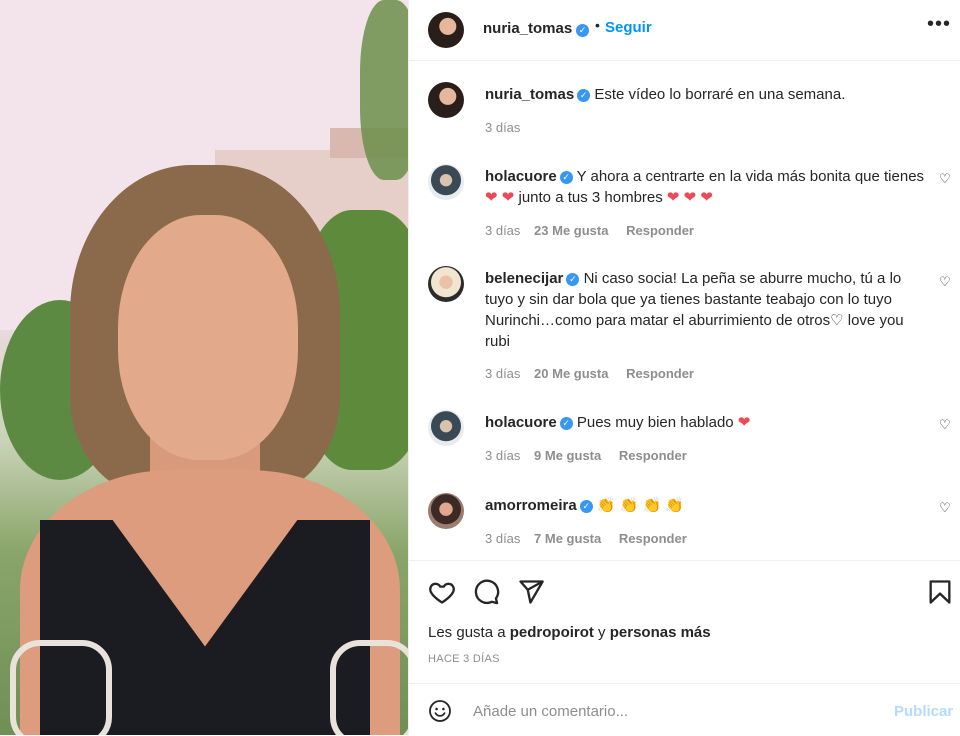 The width and height of the screenshot is (960, 736). I want to click on more-options-icon: •••, so click(939, 24).